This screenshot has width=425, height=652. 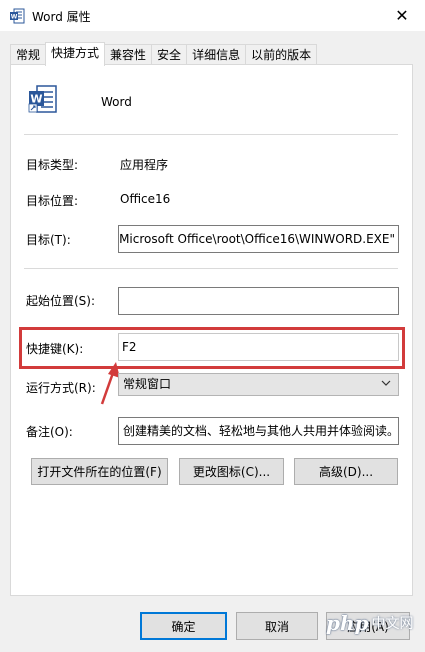 I want to click on tab-compatibility: 兼容性, so click(x=128, y=54).